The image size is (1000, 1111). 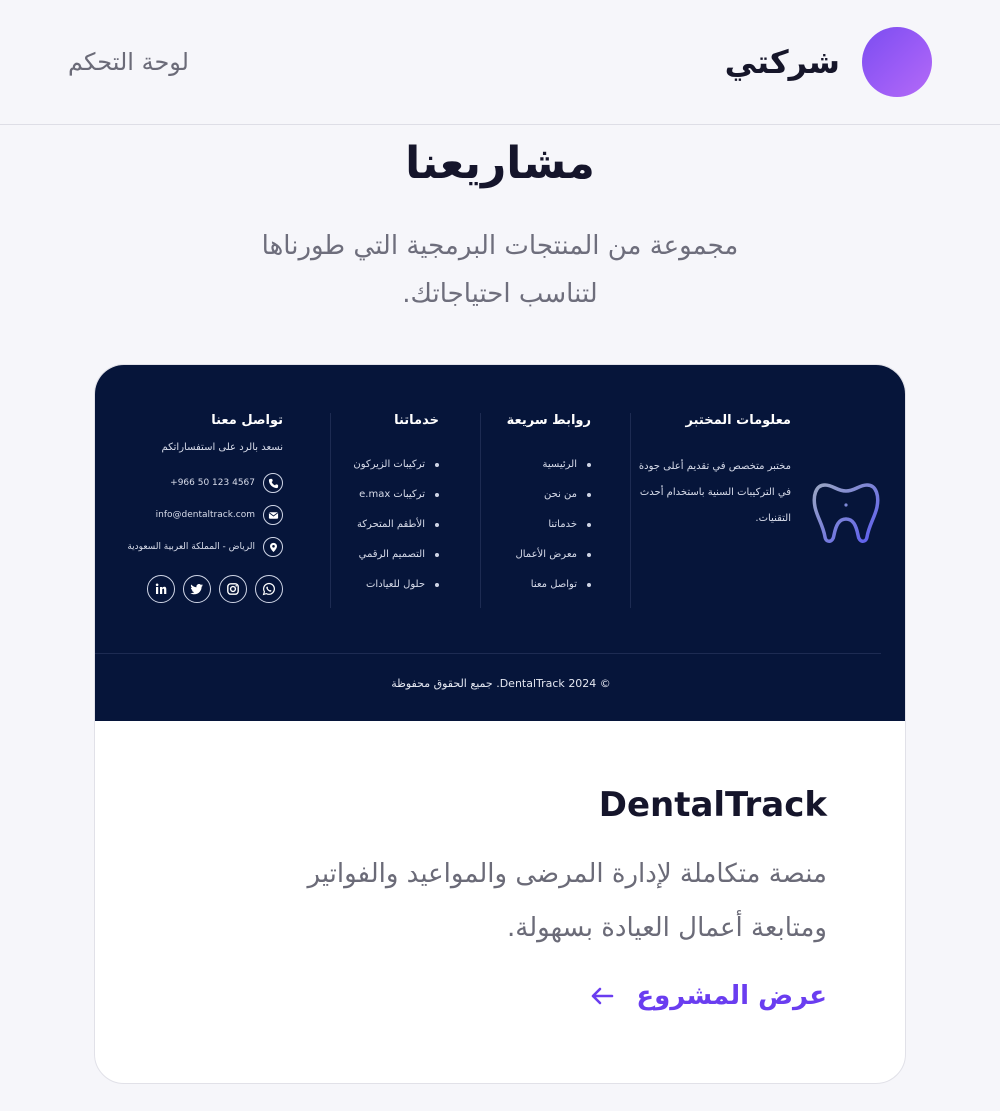 I want to click on instagram-icon, so click(x=233, y=589).